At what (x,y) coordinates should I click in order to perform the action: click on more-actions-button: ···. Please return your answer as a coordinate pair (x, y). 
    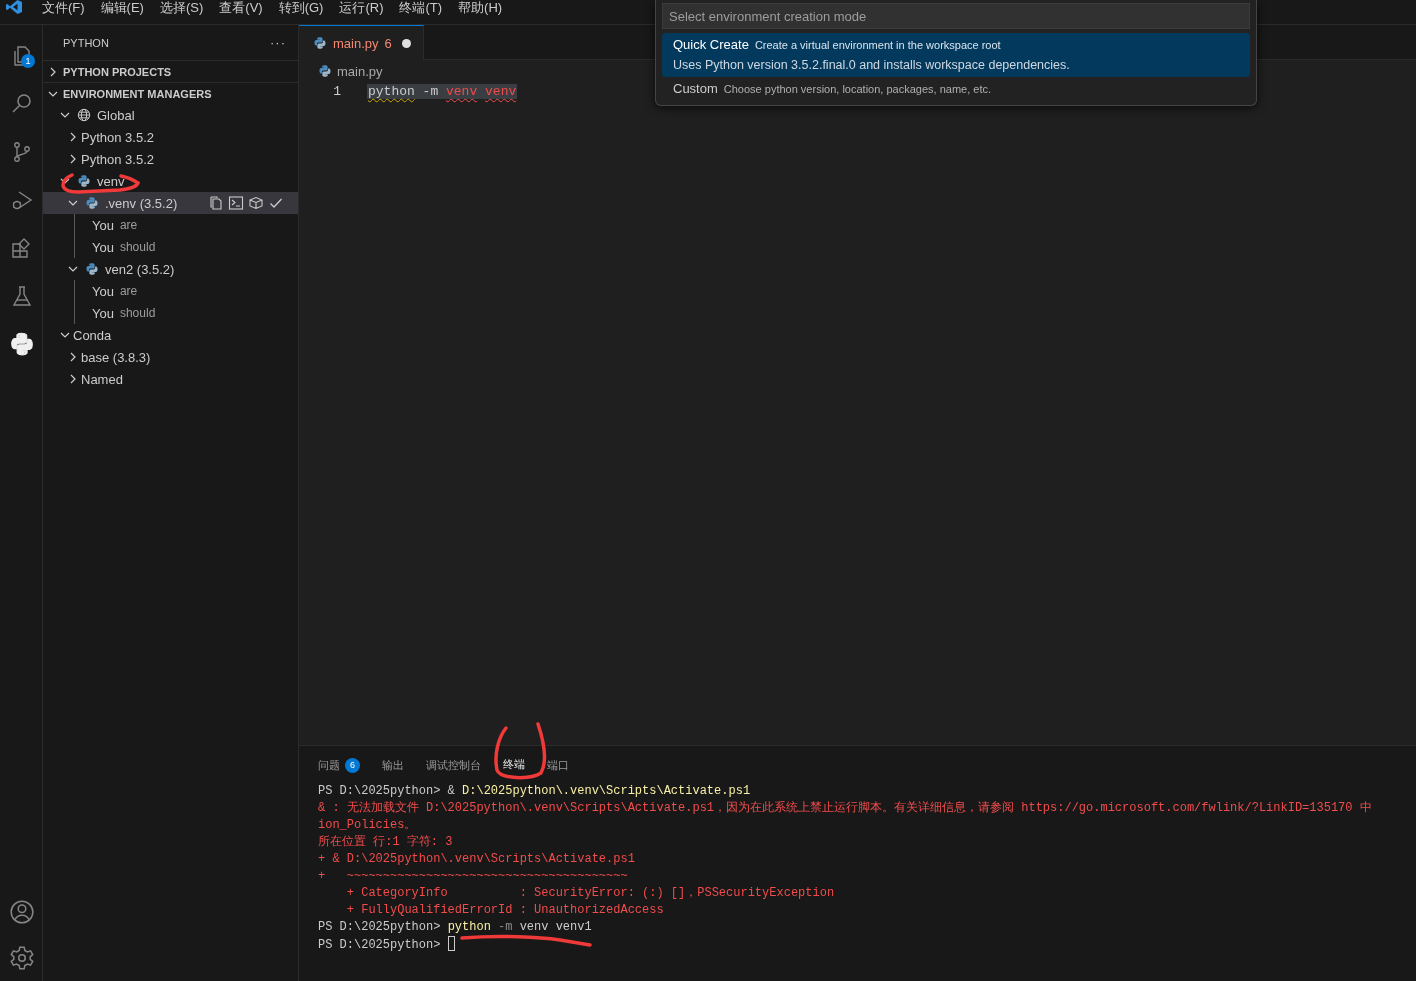
    Looking at the image, I should click on (278, 42).